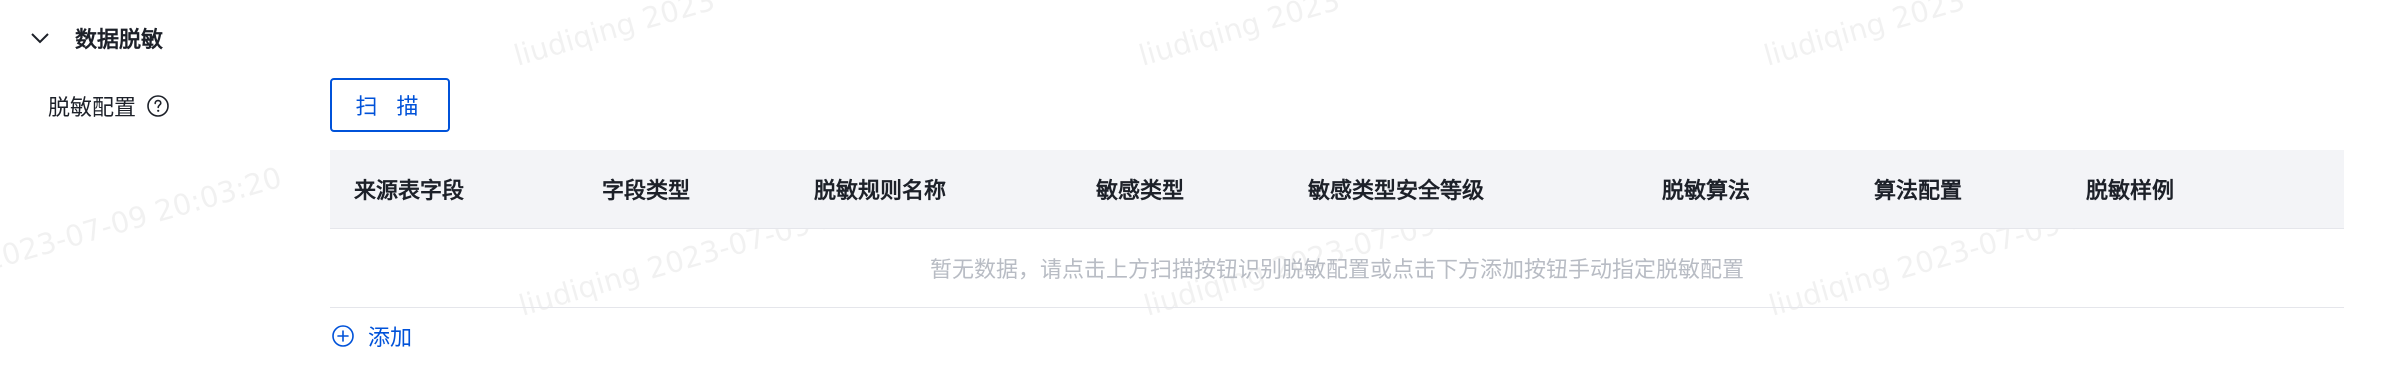 This screenshot has height=392, width=2386. I want to click on column-header-security-level: 敏感类型安全等级, so click(1396, 191).